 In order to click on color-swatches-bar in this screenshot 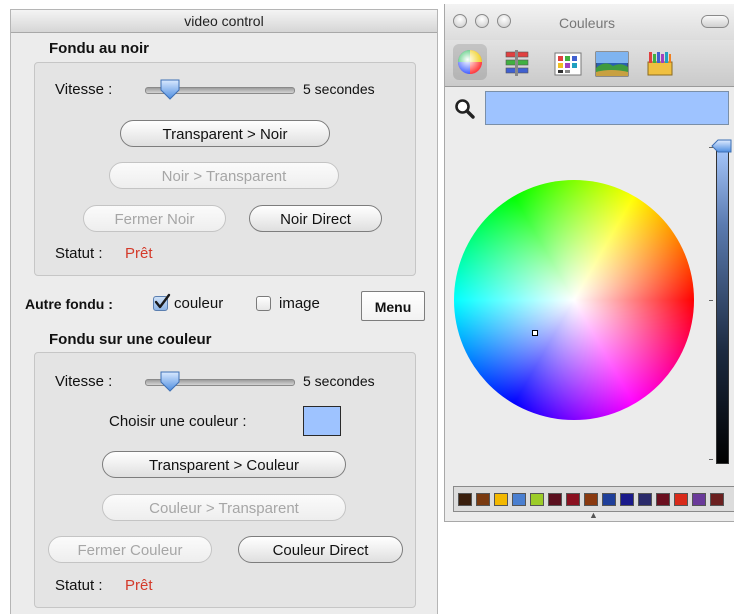, I will do `click(593, 499)`.